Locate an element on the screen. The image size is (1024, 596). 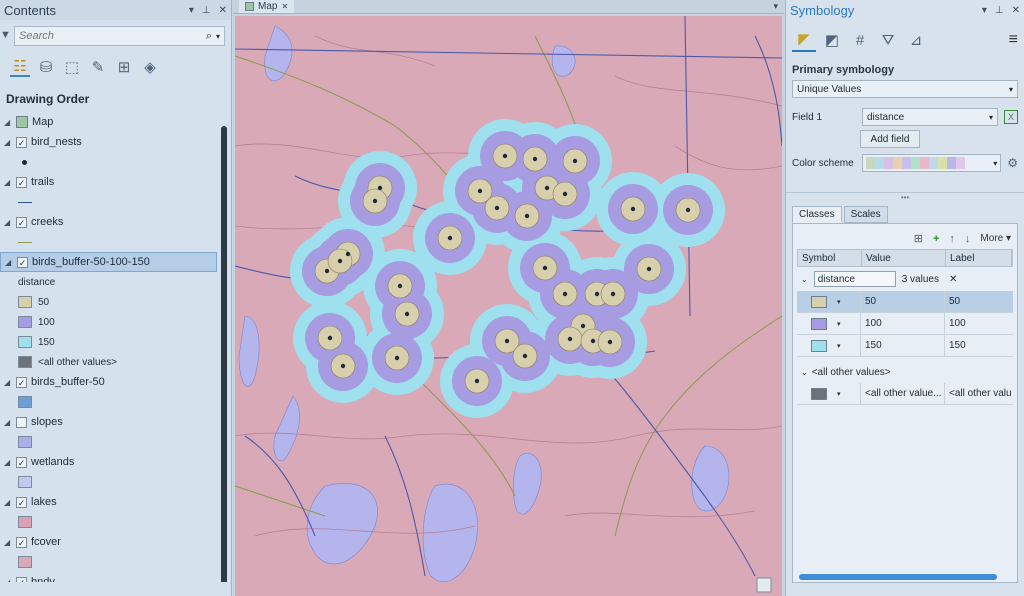
group-heading-input: distance is located at coordinates (854, 279).